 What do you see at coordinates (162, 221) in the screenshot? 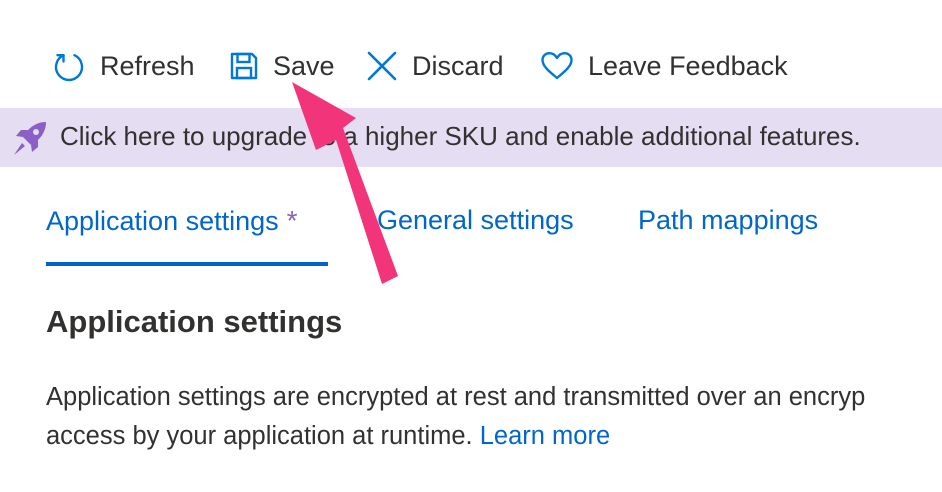
I see `tab-application-settings-label: Application settings` at bounding box center [162, 221].